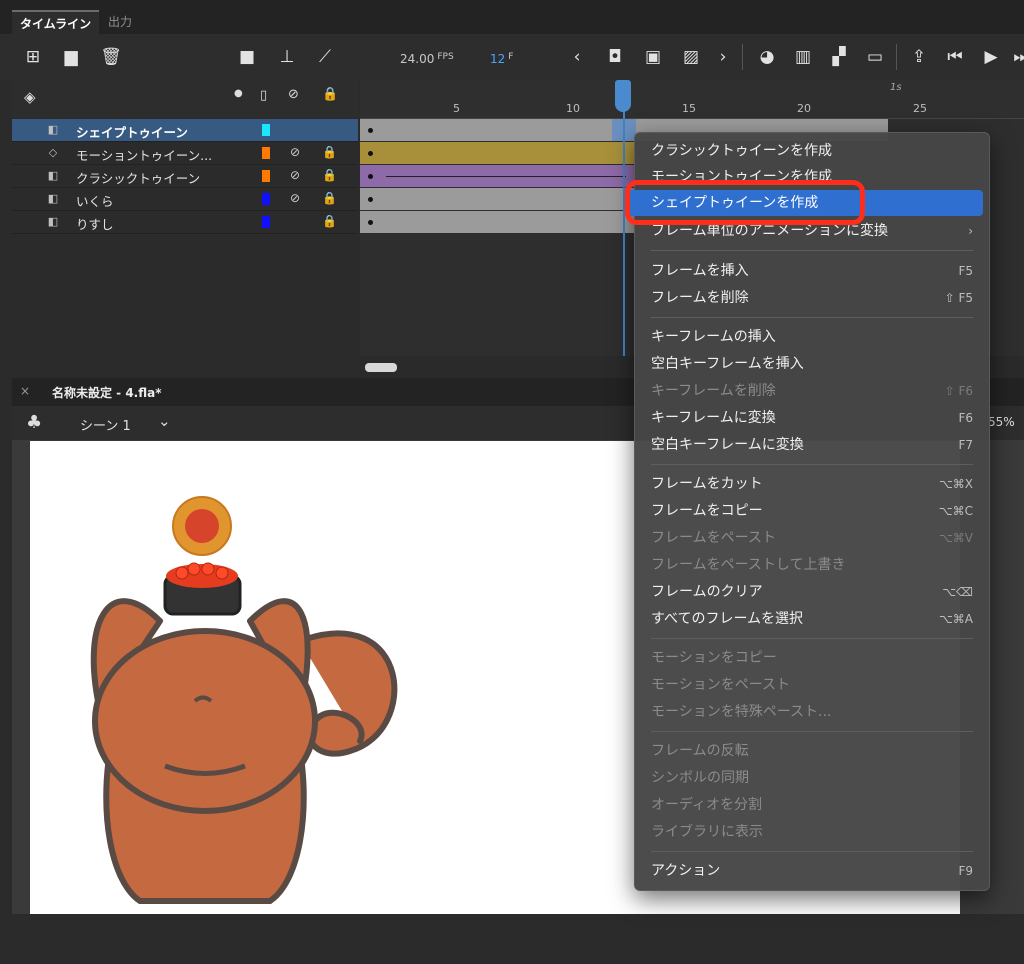 The width and height of the screenshot is (1024, 964). What do you see at coordinates (53, 129) in the screenshot?
I see `layer-icon: ◧` at bounding box center [53, 129].